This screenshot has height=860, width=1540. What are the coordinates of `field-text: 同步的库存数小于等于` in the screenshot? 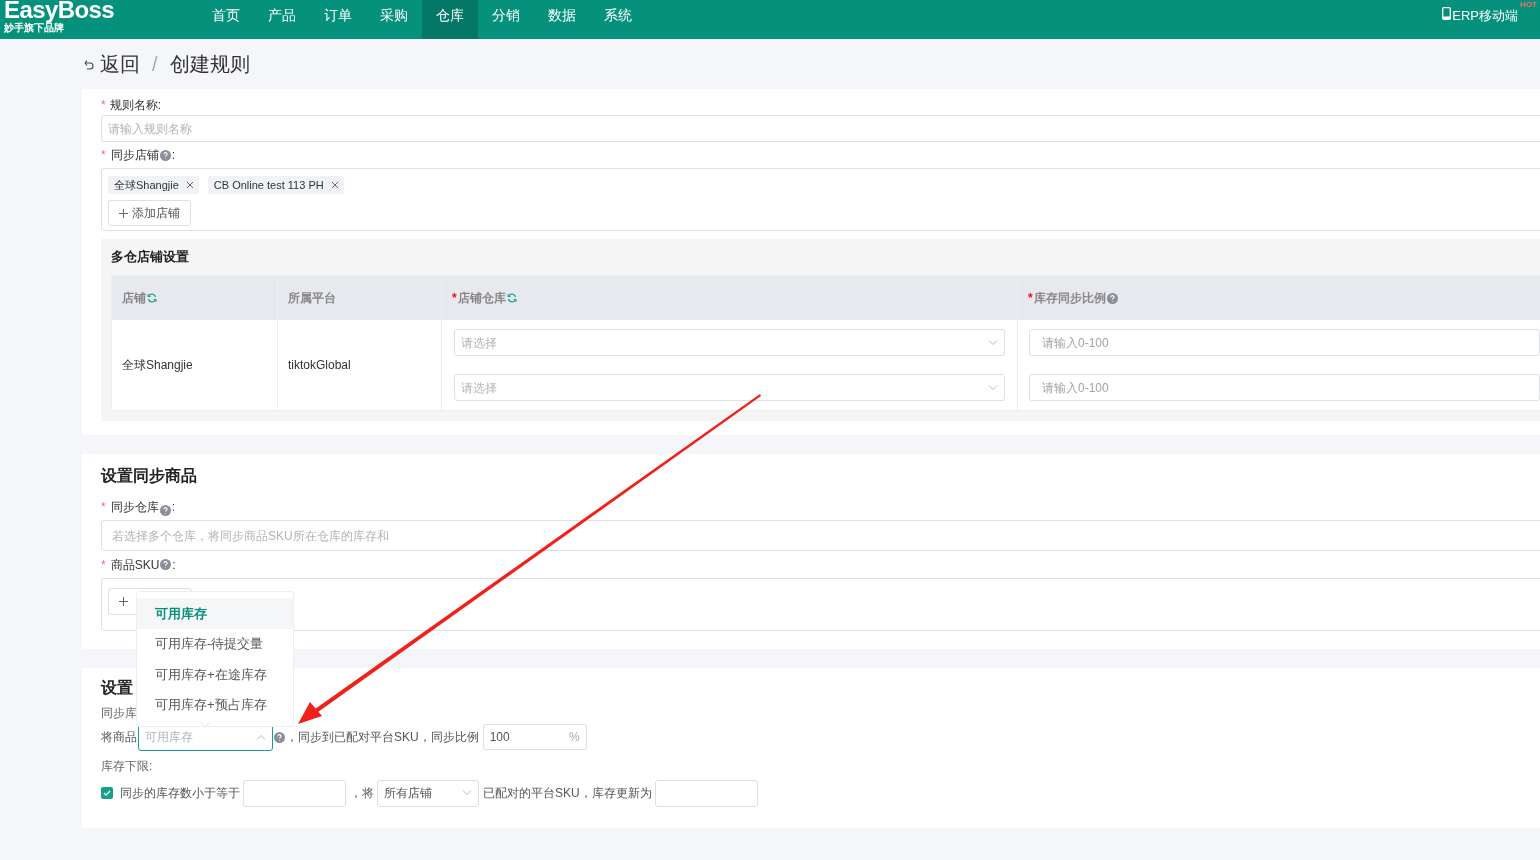 It's located at (180, 793).